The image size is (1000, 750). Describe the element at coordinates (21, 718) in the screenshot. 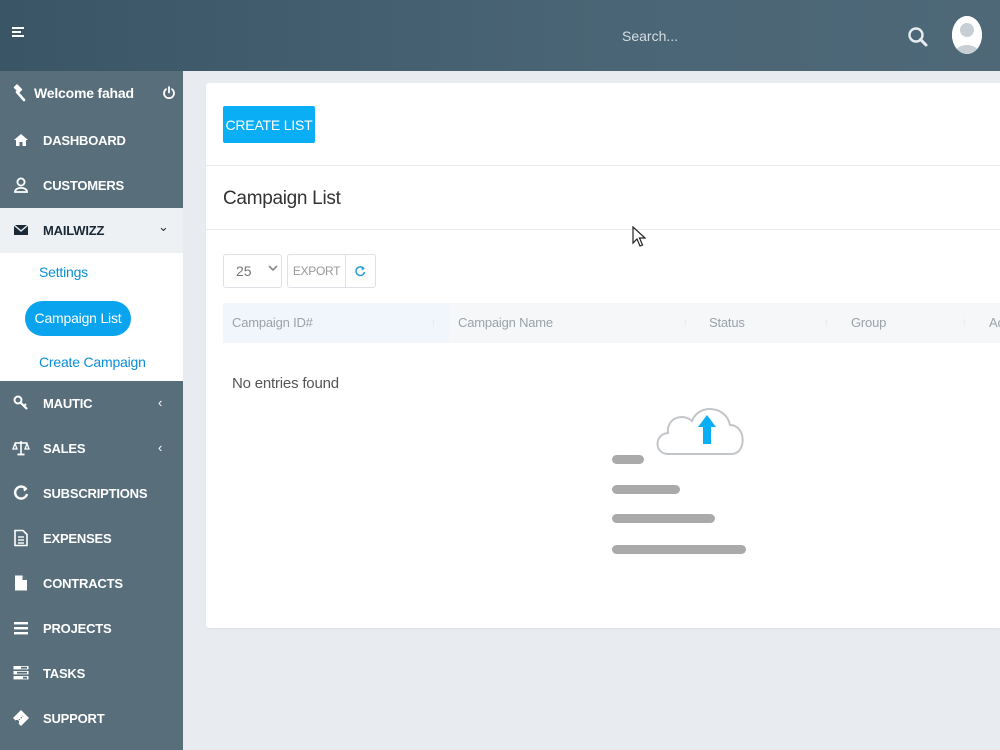

I see `ticket-icon` at that location.